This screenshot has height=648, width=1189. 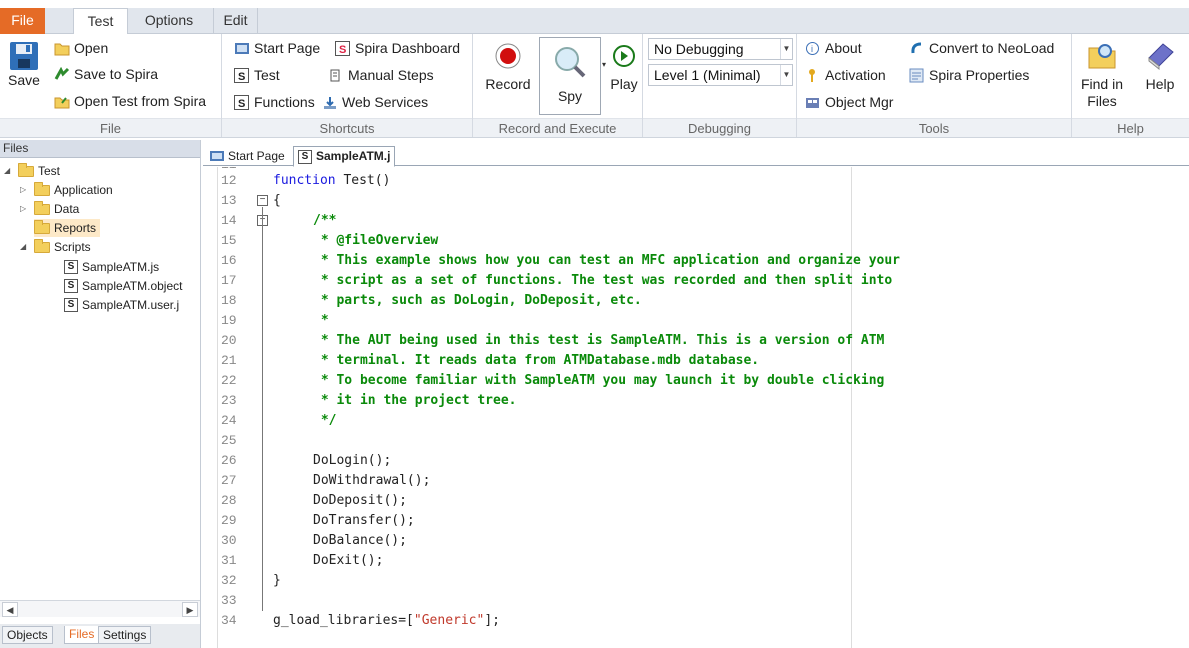 I want to click on find-in-files-button: Find in Files, so click(x=1102, y=76).